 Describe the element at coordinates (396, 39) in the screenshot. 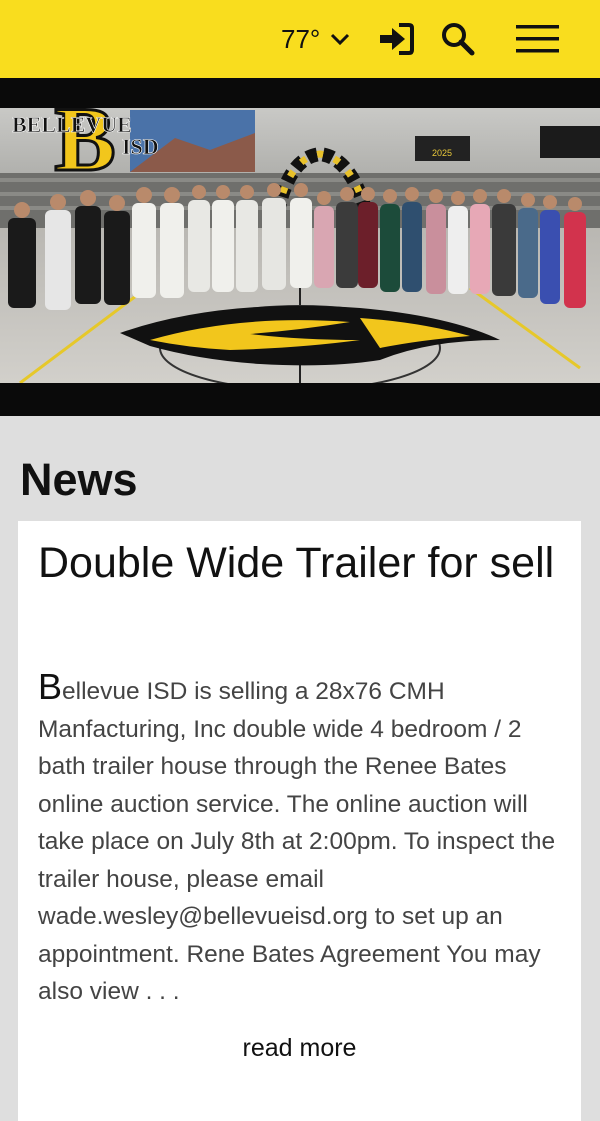

I see `sign-in-icon` at that location.